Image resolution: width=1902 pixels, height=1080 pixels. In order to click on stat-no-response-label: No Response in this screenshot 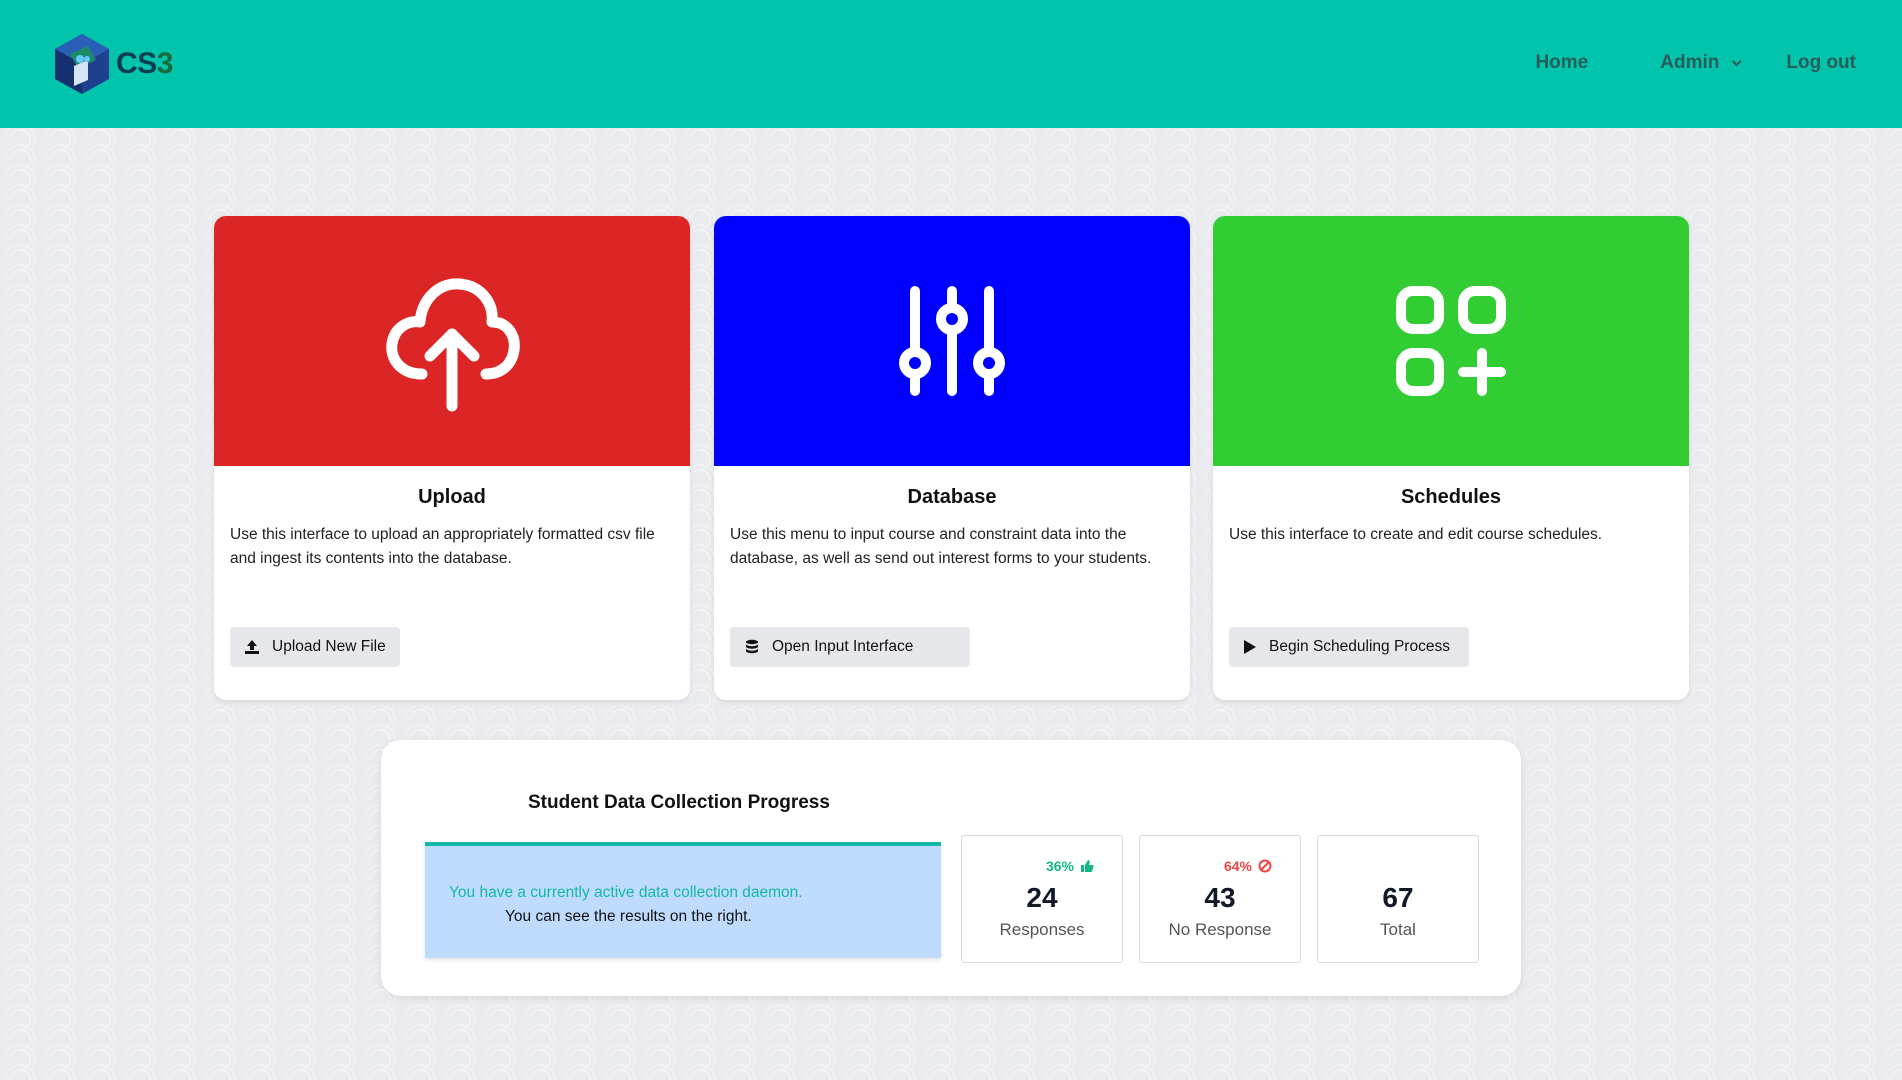, I will do `click(1220, 929)`.